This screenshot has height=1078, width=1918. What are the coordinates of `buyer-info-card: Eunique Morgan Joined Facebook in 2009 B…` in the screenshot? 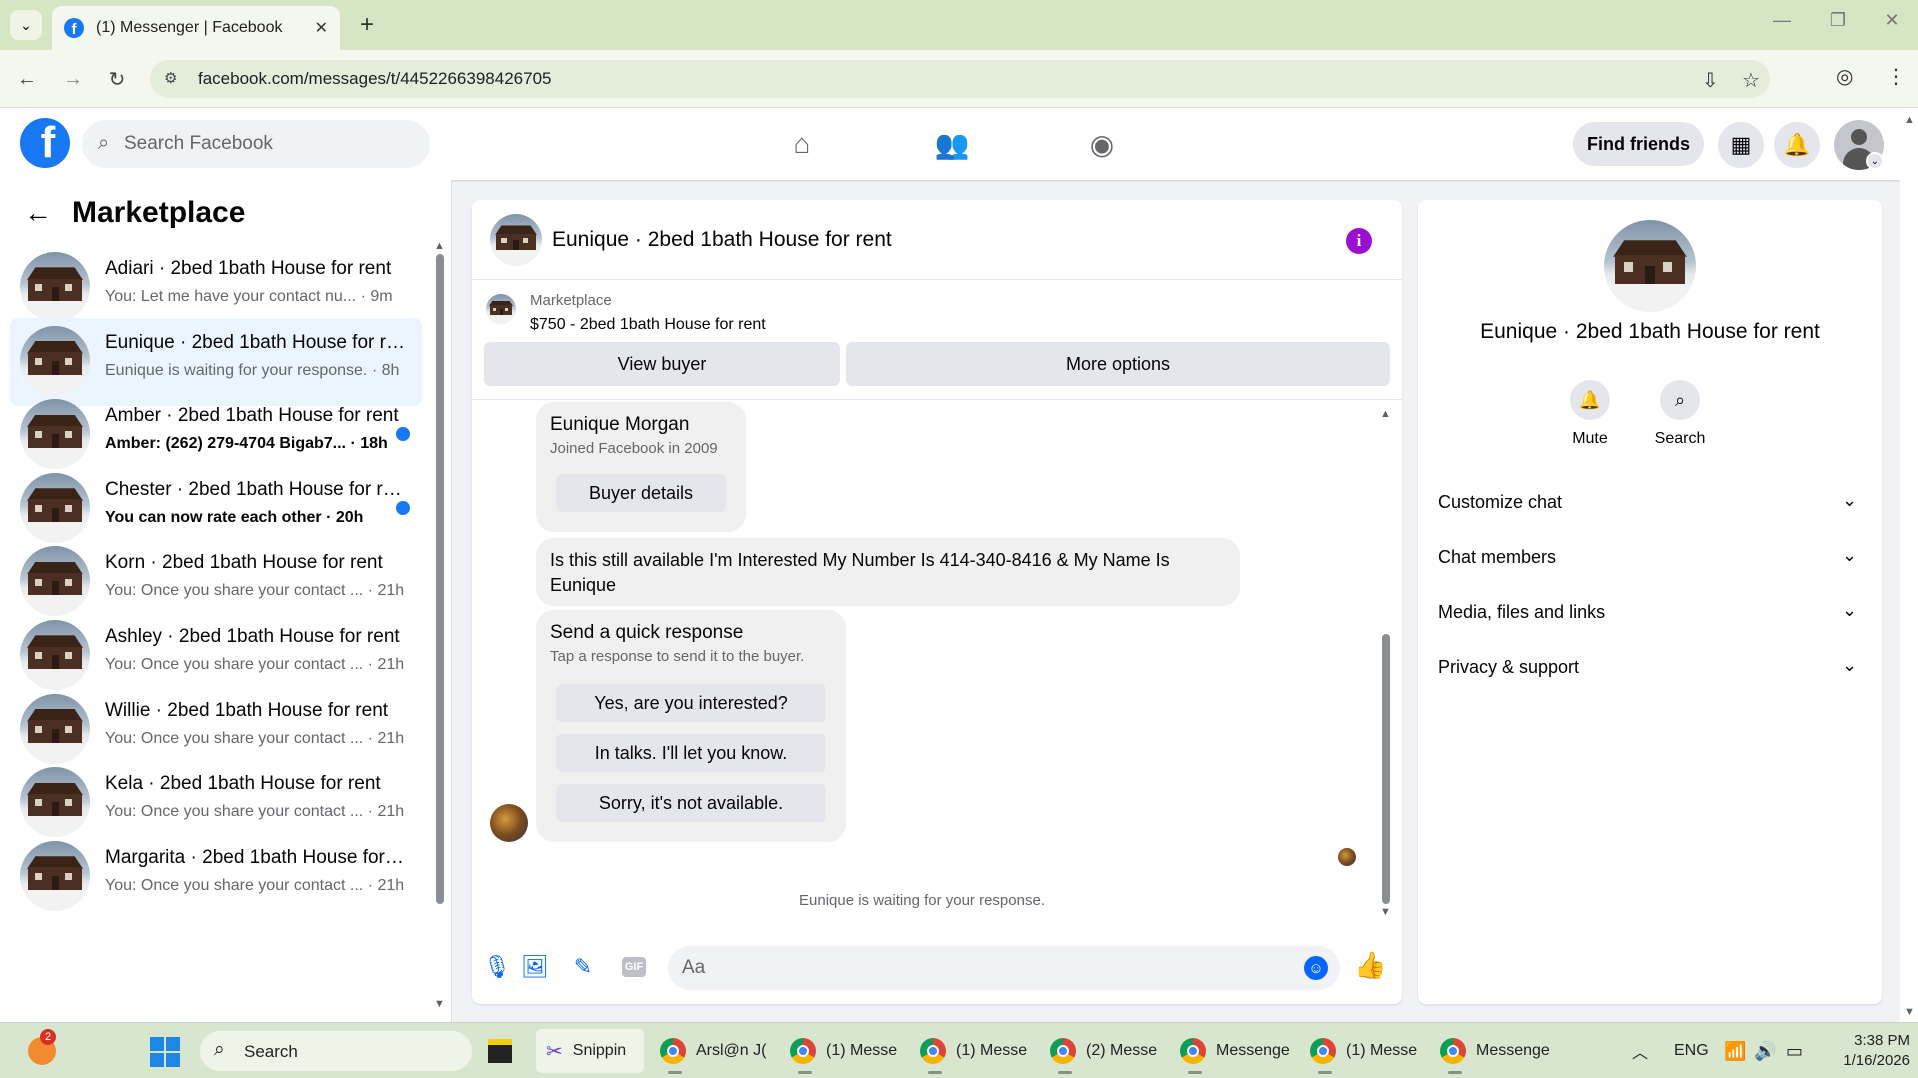 It's located at (641, 467).